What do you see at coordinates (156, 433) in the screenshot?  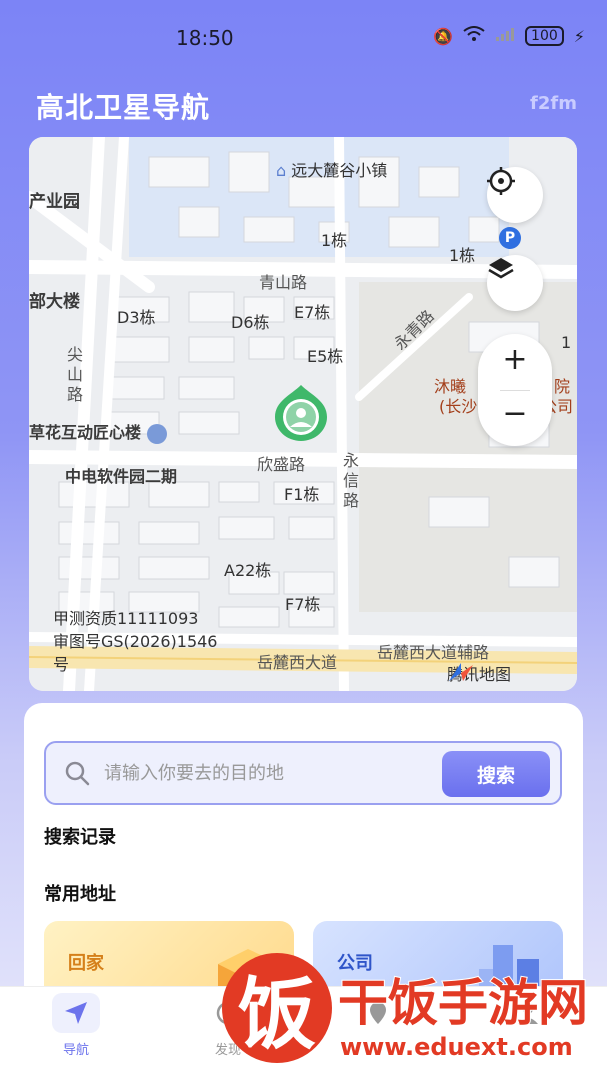 I see `building-poi-icon` at bounding box center [156, 433].